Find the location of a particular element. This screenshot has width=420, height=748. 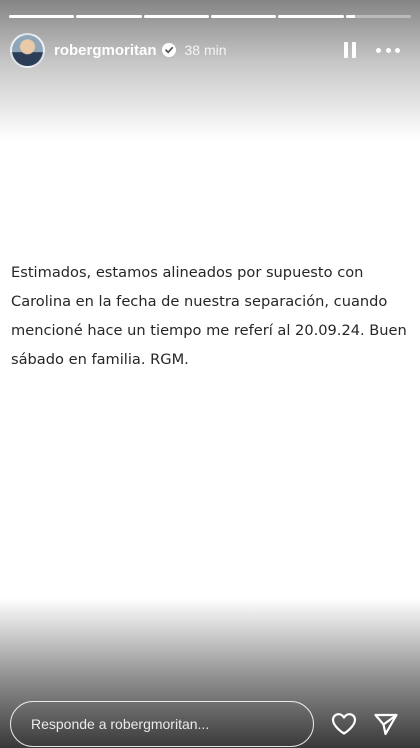

story-header: robergmoritan 38 min is located at coordinates (210, 50).